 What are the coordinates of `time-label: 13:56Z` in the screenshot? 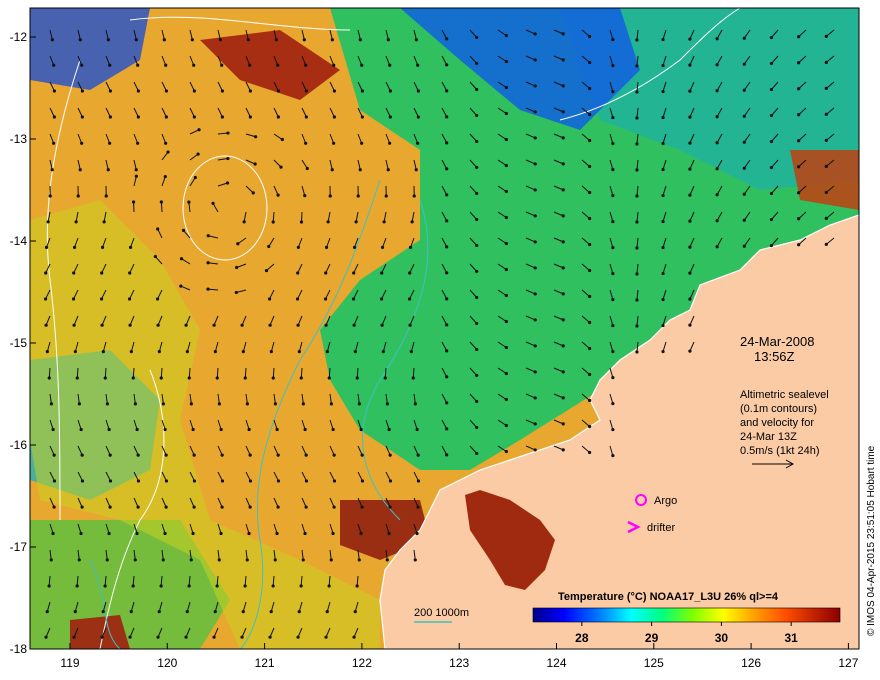 It's located at (774, 356).